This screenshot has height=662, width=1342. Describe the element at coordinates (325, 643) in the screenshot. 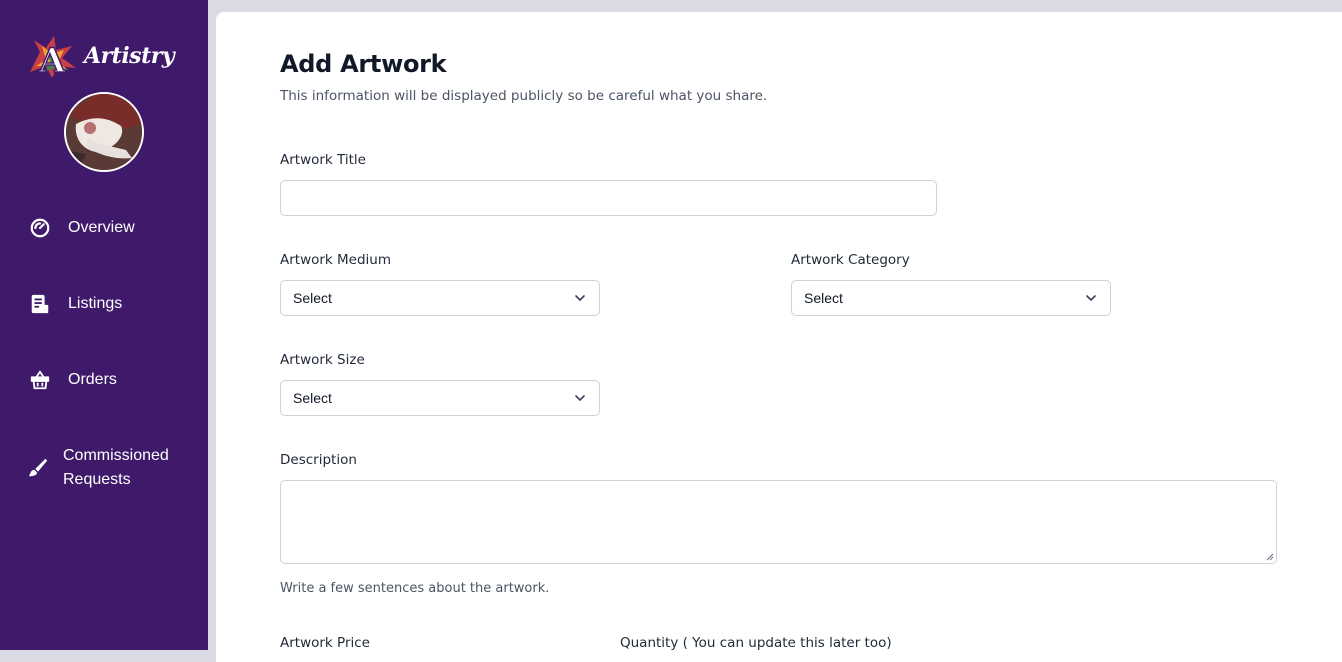

I see `artwork-price-label: Artwork Price` at that location.